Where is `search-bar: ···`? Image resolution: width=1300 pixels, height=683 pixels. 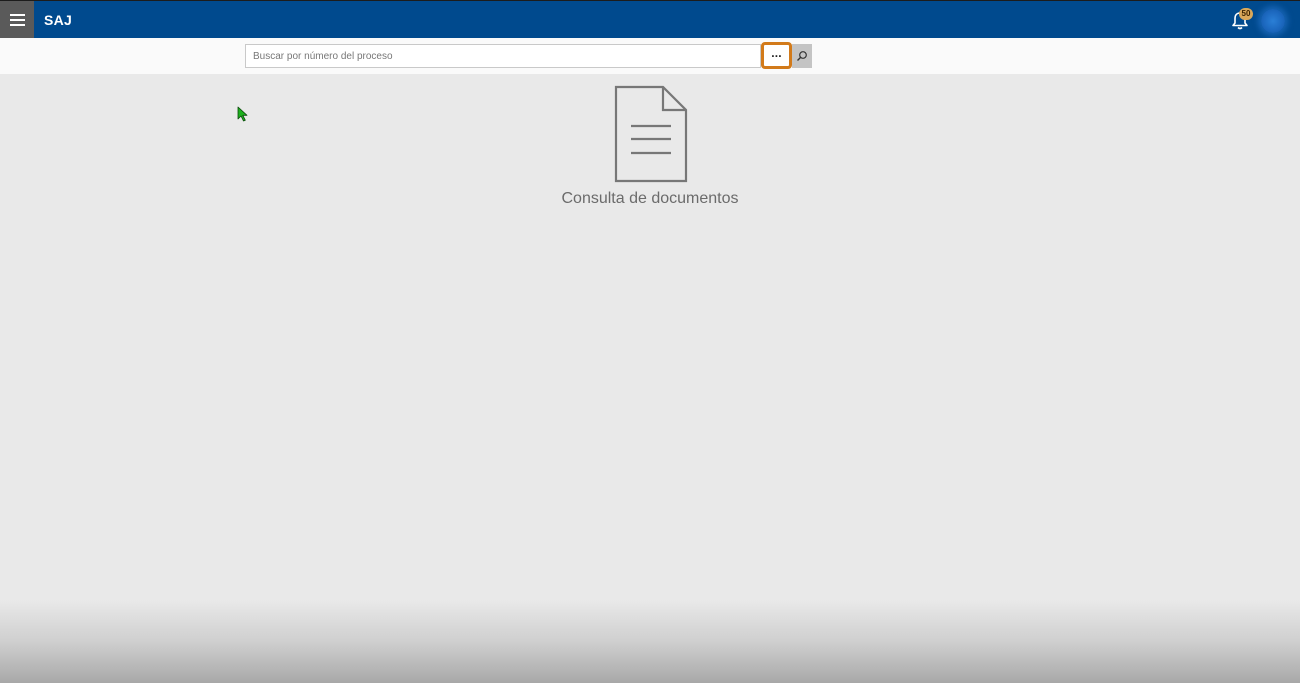 search-bar: ··· is located at coordinates (650, 56).